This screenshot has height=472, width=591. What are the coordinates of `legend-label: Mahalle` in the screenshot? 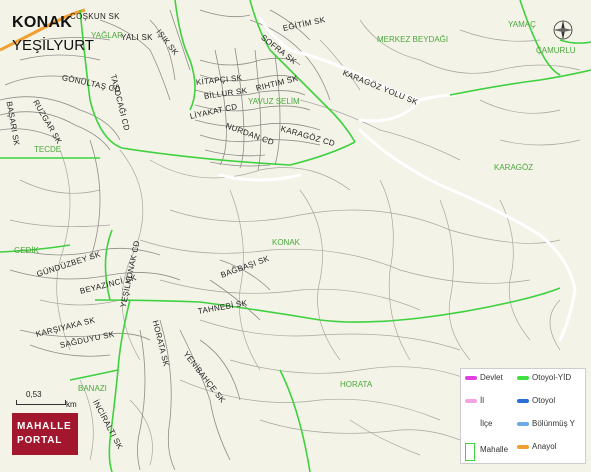 It's located at (494, 449).